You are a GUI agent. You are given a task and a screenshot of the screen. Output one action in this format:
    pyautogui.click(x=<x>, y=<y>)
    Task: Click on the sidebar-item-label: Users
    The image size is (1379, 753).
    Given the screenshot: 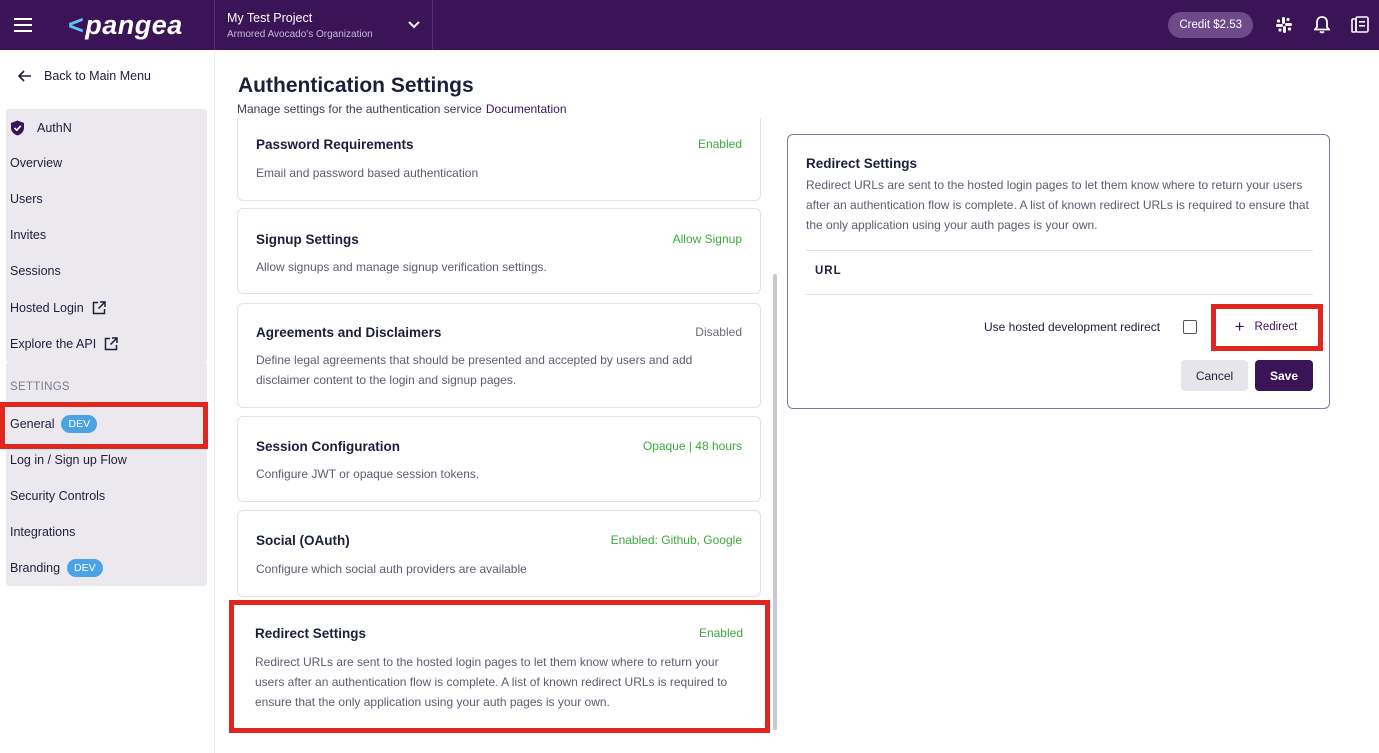 What is the action you would take?
    pyautogui.click(x=26, y=199)
    